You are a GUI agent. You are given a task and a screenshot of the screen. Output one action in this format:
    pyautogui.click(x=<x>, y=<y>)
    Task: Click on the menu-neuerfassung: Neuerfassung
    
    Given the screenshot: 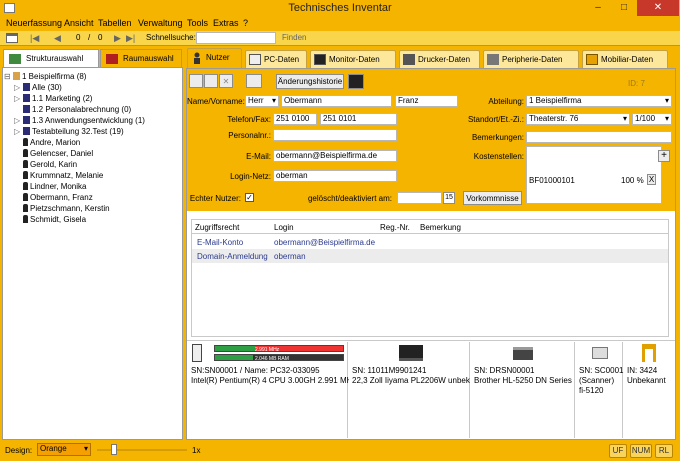 What is the action you would take?
    pyautogui.click(x=34, y=23)
    